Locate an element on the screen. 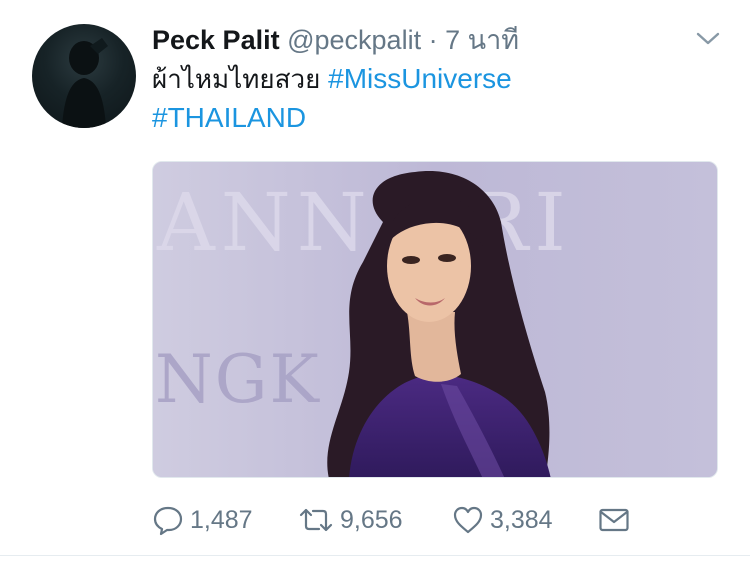 The width and height of the screenshot is (750, 564). avatar-image is located at coordinates (85, 83).